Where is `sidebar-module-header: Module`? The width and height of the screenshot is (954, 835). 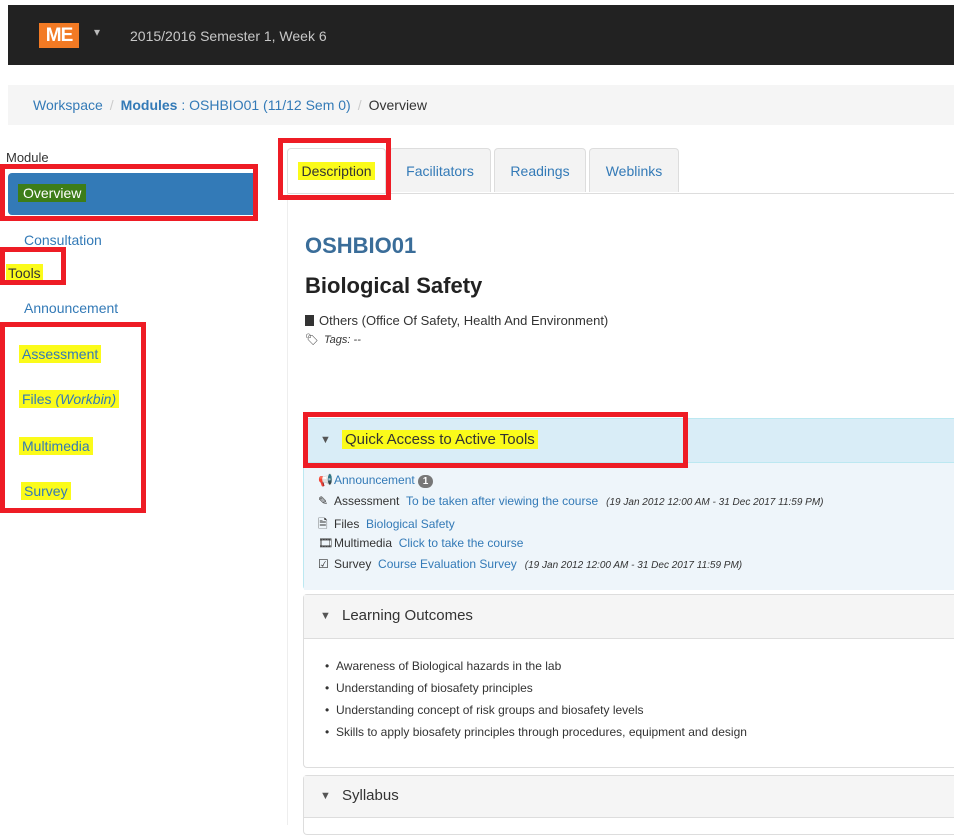 sidebar-module-header: Module is located at coordinates (27, 157).